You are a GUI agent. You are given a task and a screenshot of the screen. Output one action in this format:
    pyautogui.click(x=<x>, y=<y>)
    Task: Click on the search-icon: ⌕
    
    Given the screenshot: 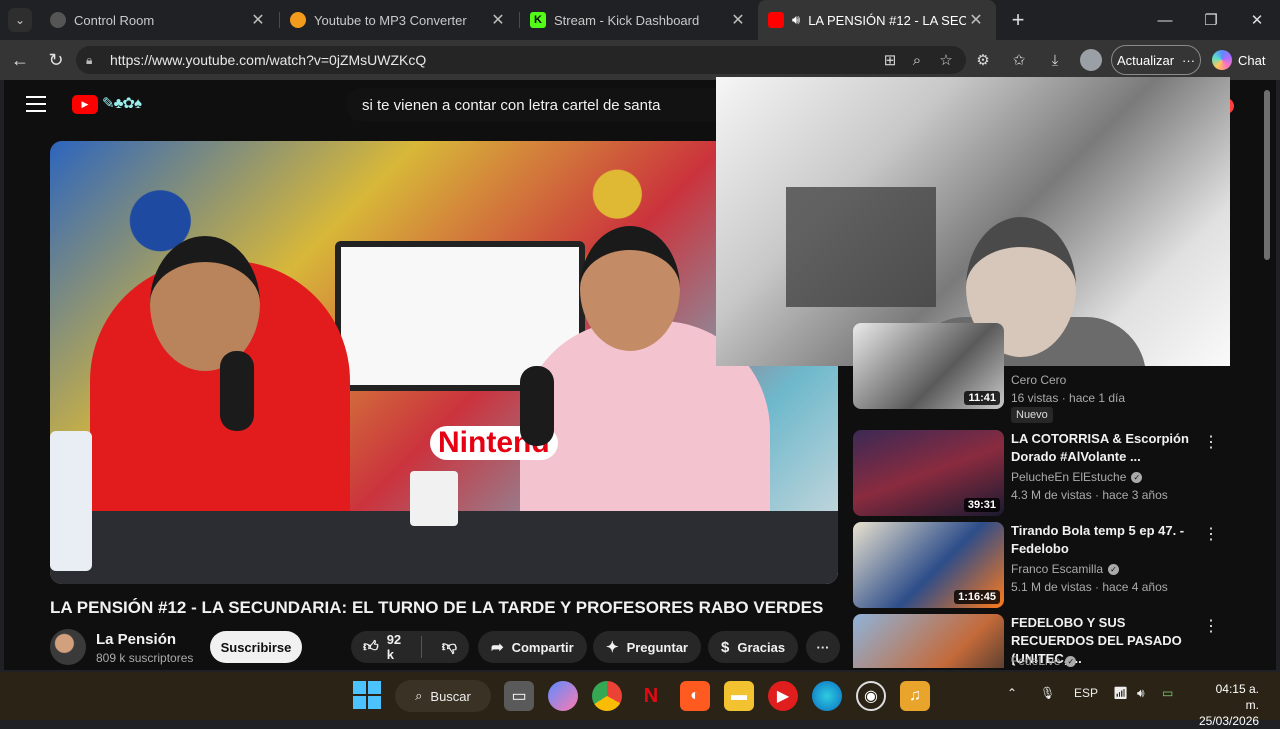 What is the action you would take?
    pyautogui.click(x=419, y=695)
    